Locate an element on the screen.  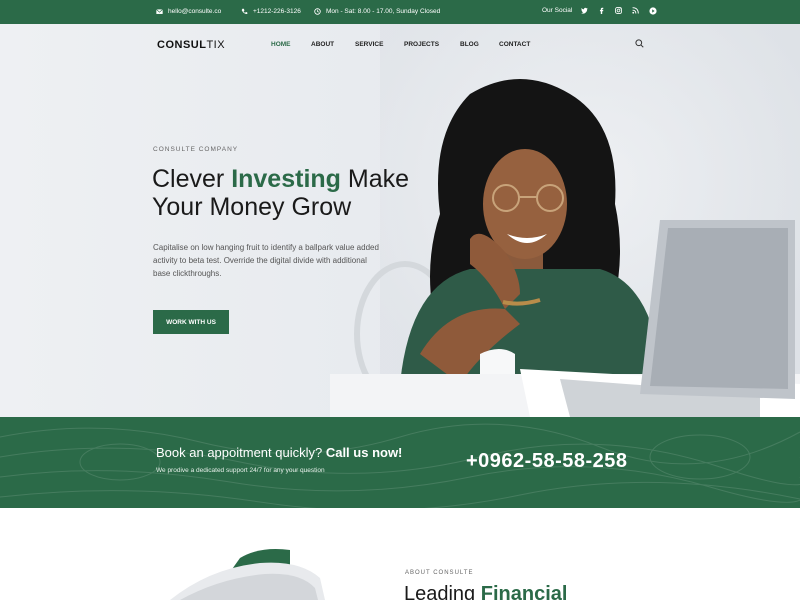
work-with-us-button: WORK WITH US is located at coordinates (191, 322).